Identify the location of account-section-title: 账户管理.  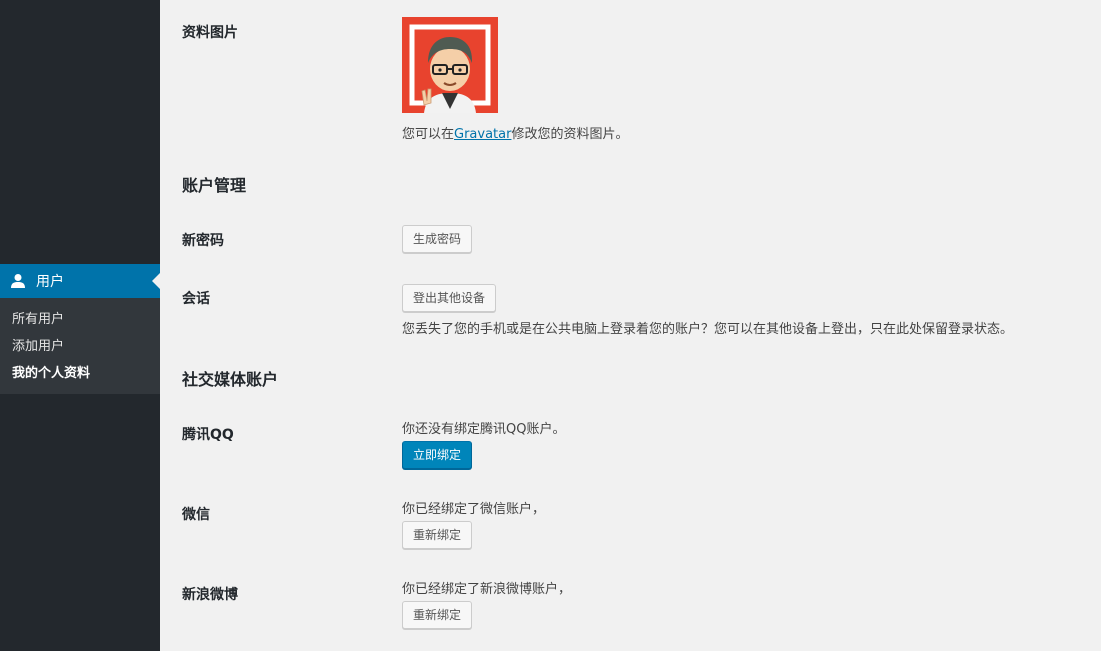
(214, 185).